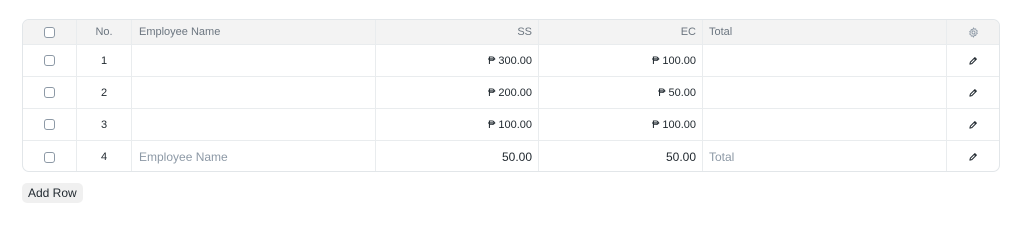 This screenshot has height=240, width=1024. What do you see at coordinates (104, 124) in the screenshot?
I see `row-number: 3` at bounding box center [104, 124].